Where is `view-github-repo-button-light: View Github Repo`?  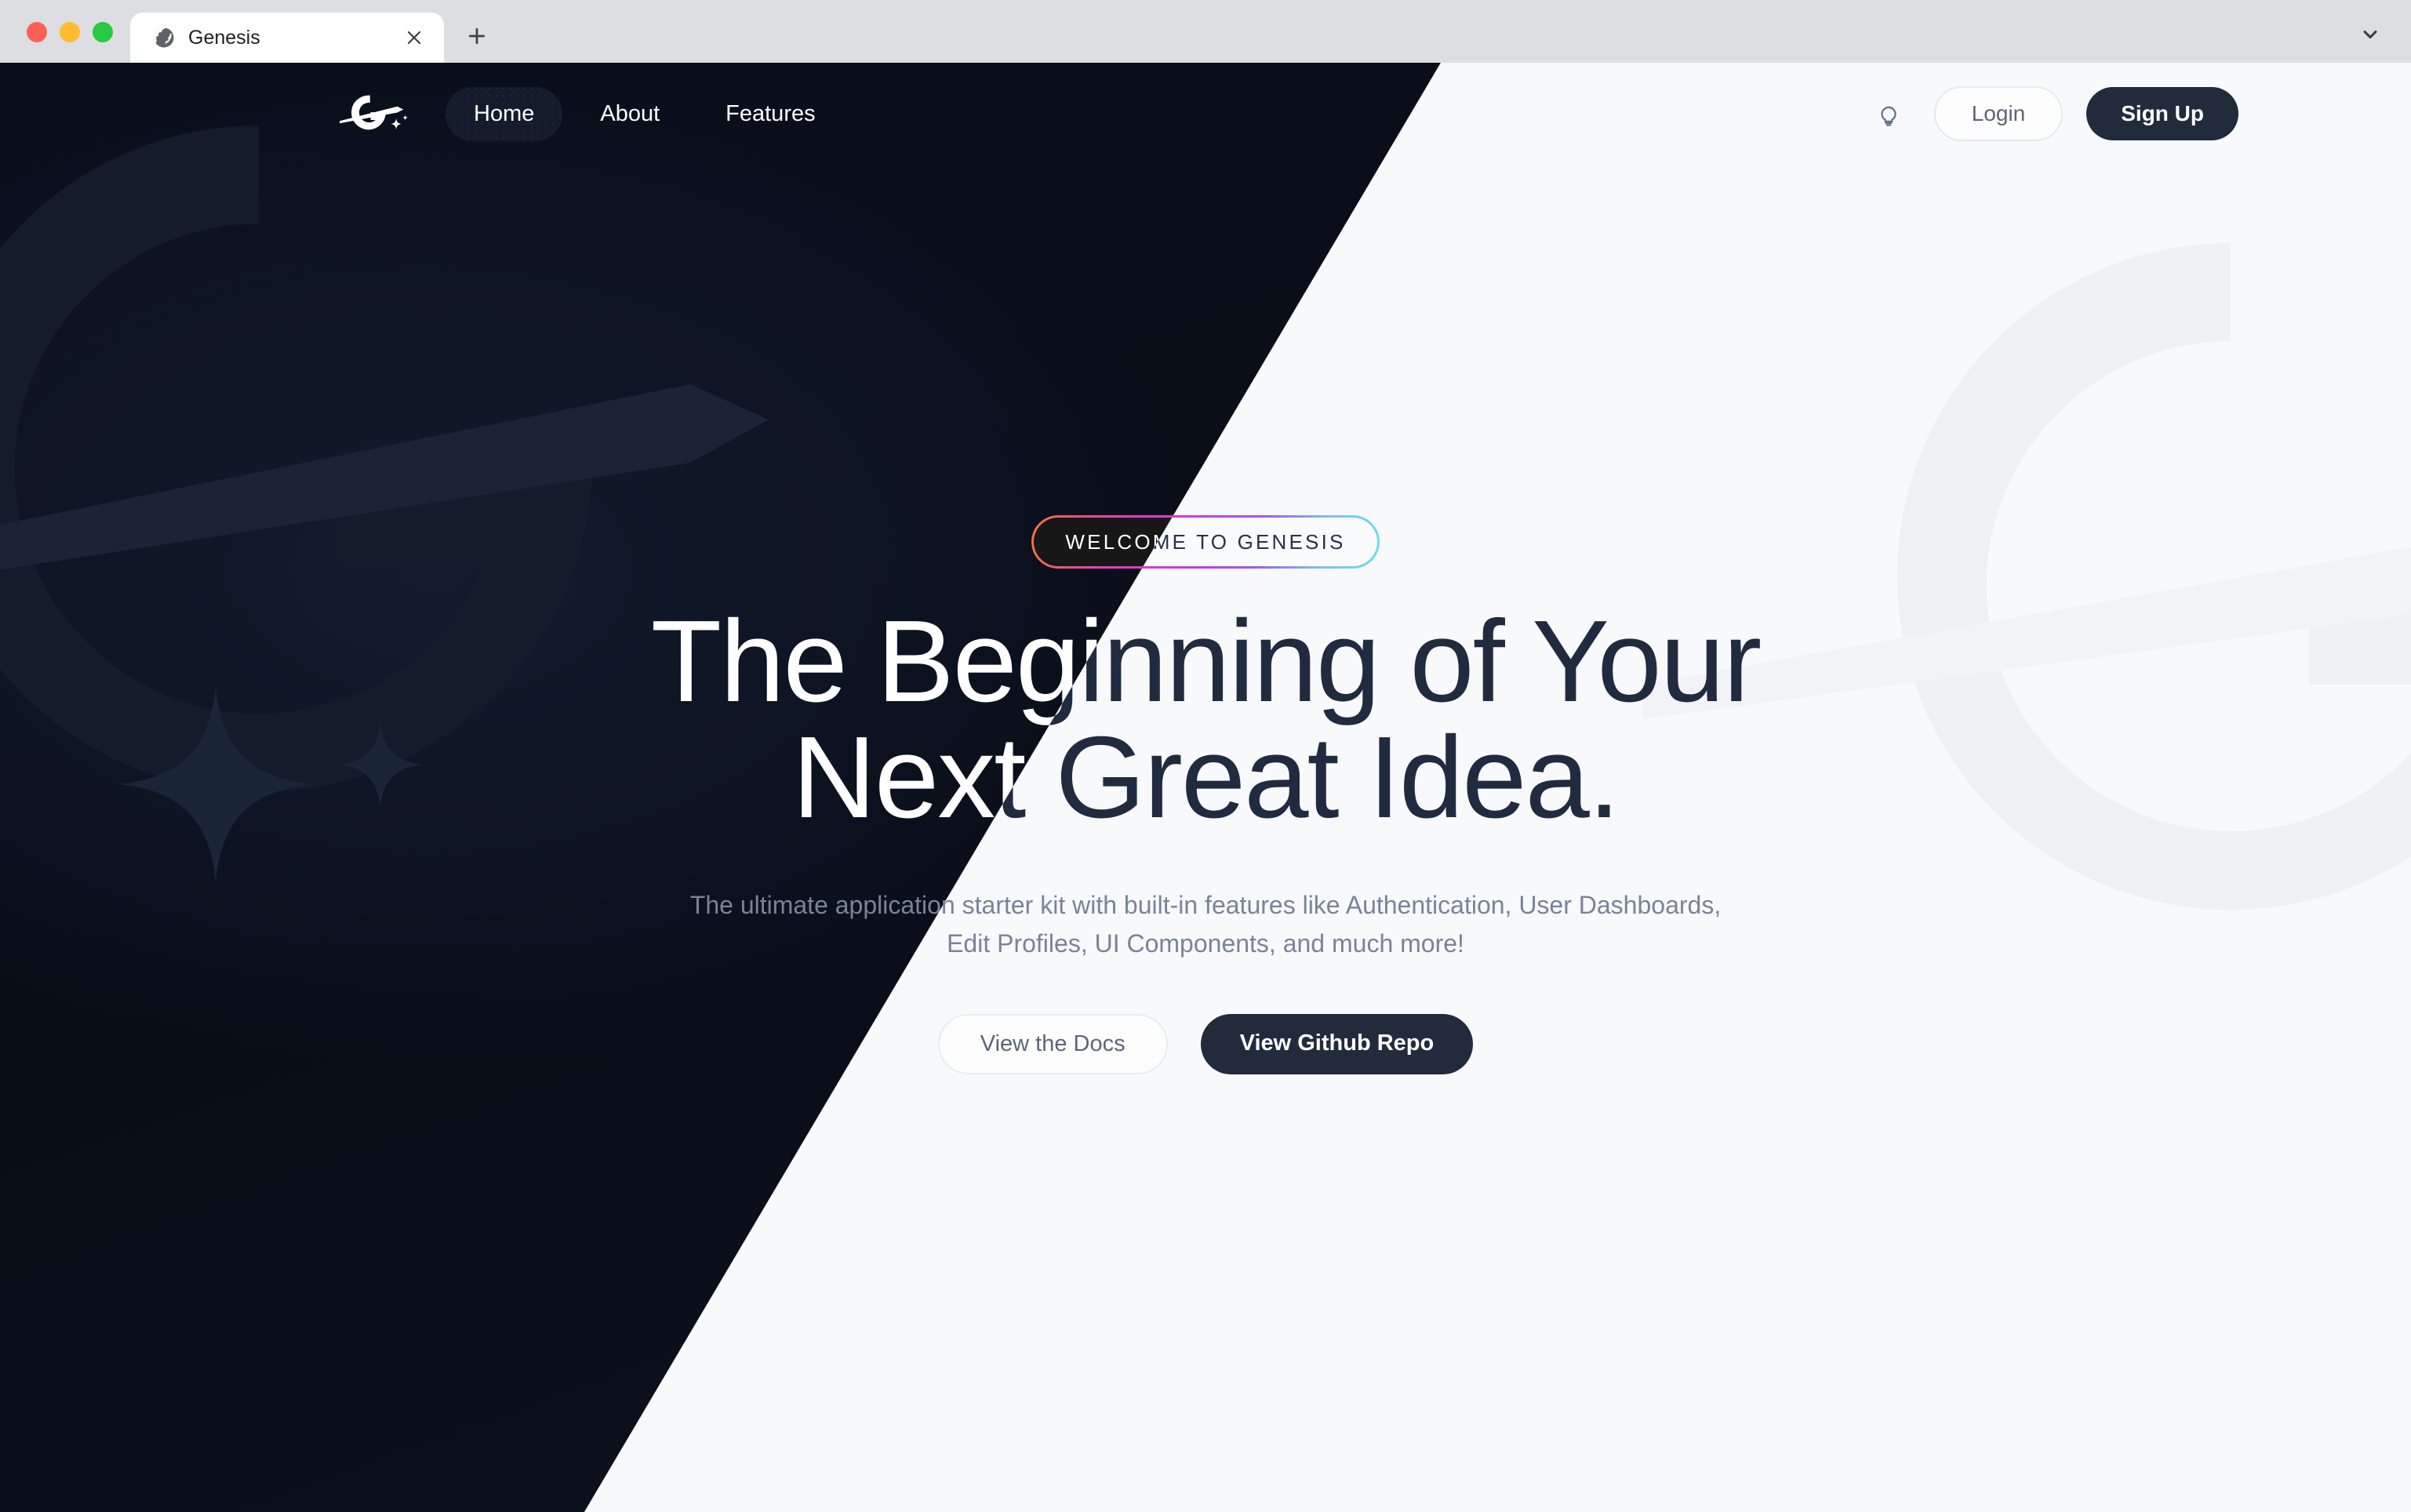 view-github-repo-button-light: View Github Repo is located at coordinates (1337, 1044).